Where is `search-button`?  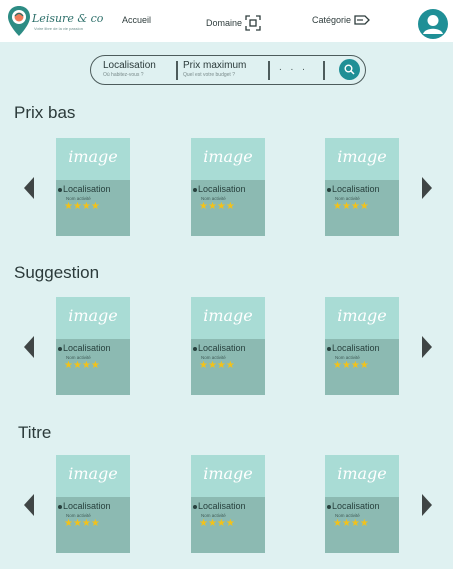 search-button is located at coordinates (349, 69).